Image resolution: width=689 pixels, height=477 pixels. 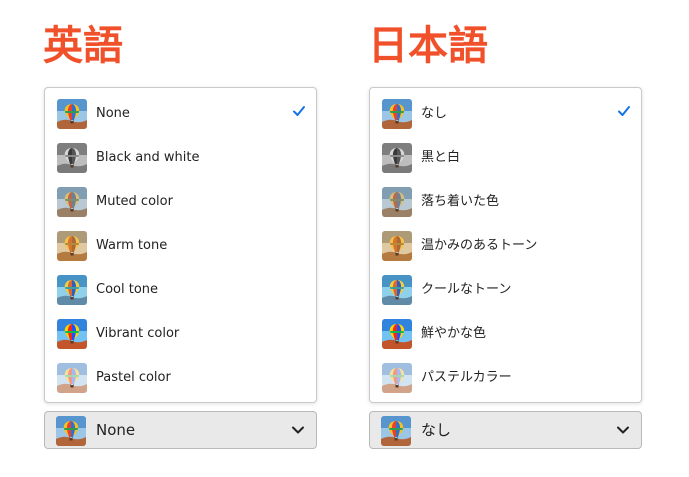 I want to click on picker-value: なし, so click(x=436, y=430).